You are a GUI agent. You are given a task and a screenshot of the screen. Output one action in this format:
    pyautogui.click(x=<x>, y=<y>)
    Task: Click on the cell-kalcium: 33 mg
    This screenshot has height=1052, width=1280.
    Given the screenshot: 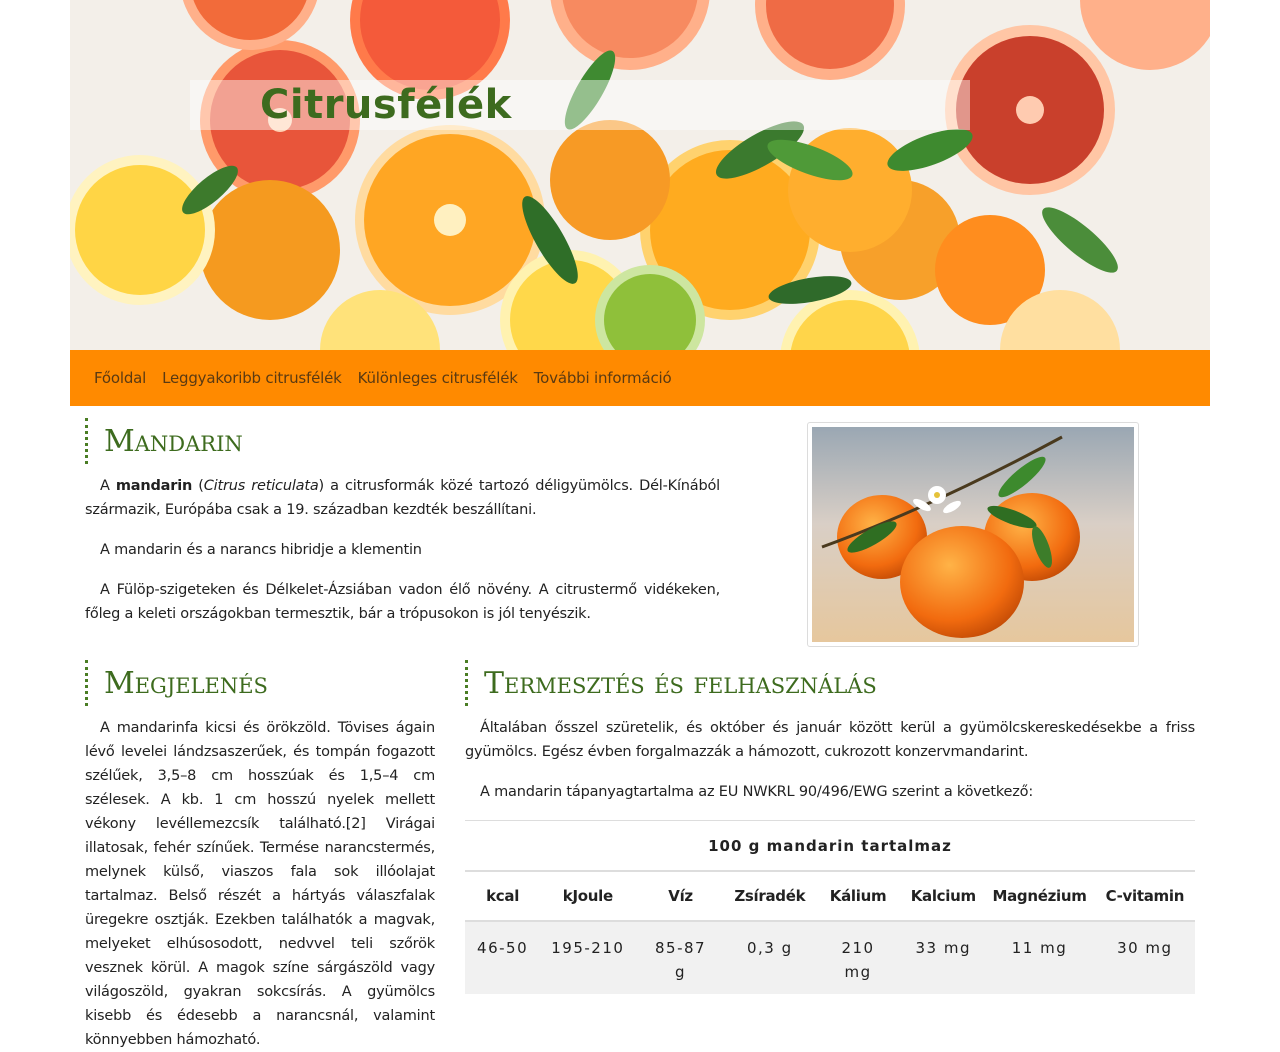 What is the action you would take?
    pyautogui.click(x=943, y=957)
    